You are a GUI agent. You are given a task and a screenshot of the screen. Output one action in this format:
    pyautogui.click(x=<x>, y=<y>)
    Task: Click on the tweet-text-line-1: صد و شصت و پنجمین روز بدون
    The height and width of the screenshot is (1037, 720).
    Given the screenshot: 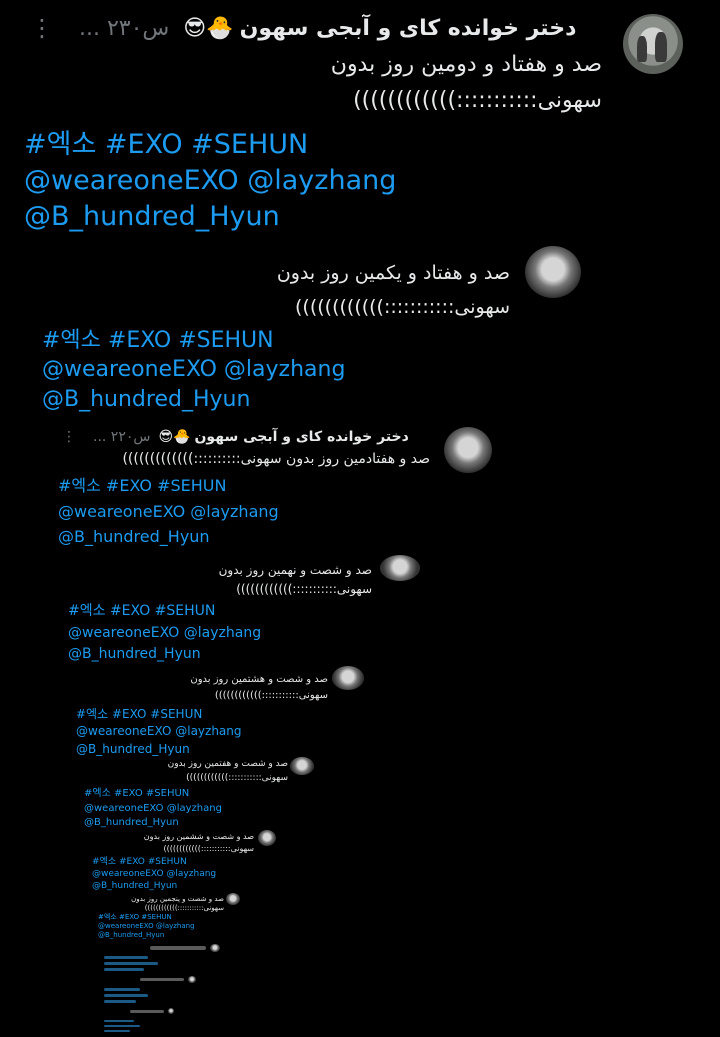 What is the action you would take?
    pyautogui.click(x=177, y=899)
    